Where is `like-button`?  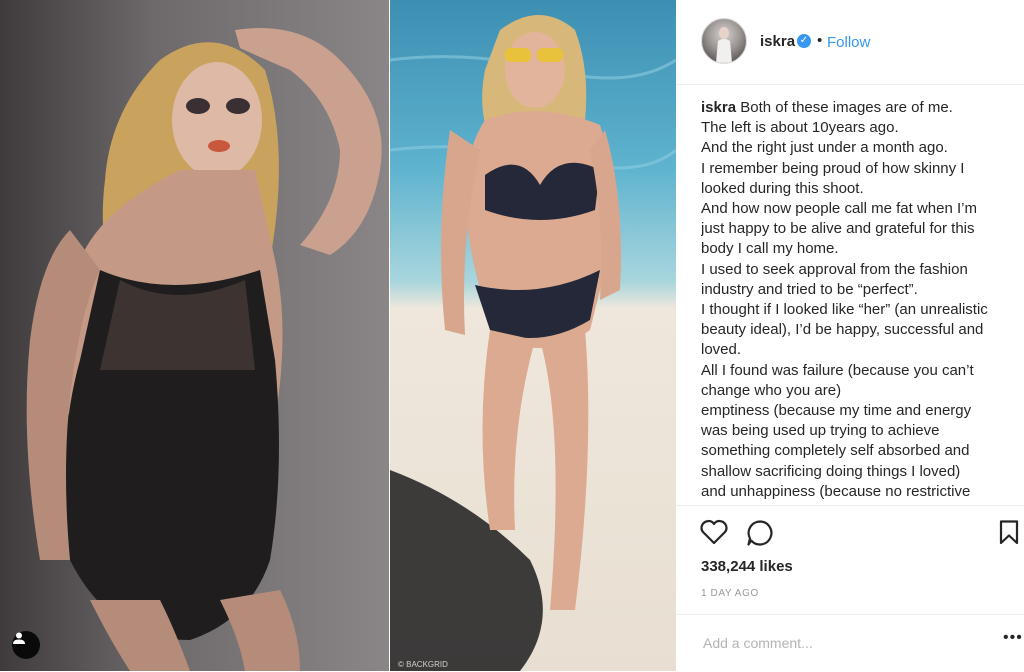
like-button is located at coordinates (714, 534).